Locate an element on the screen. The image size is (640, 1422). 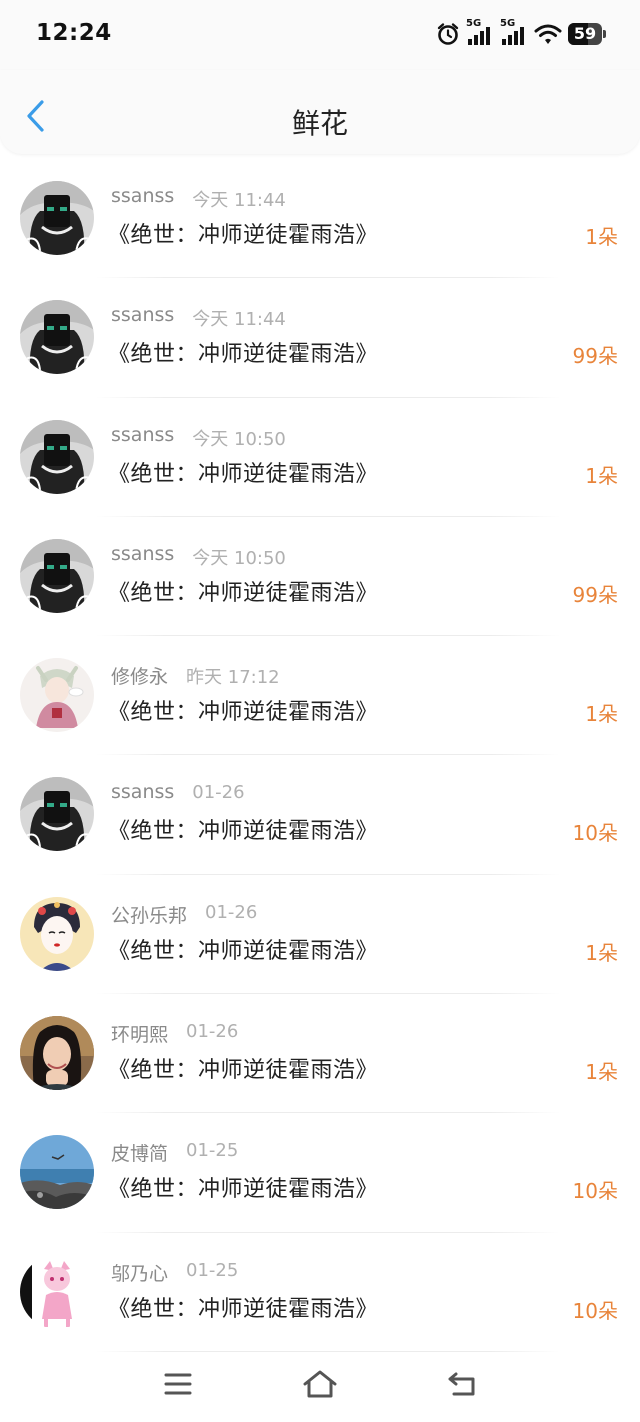
gift-row: 邬乃心 01-25 《绝世：冲师逆徒霍雨浩》 10朵 is located at coordinates (320, 1292).